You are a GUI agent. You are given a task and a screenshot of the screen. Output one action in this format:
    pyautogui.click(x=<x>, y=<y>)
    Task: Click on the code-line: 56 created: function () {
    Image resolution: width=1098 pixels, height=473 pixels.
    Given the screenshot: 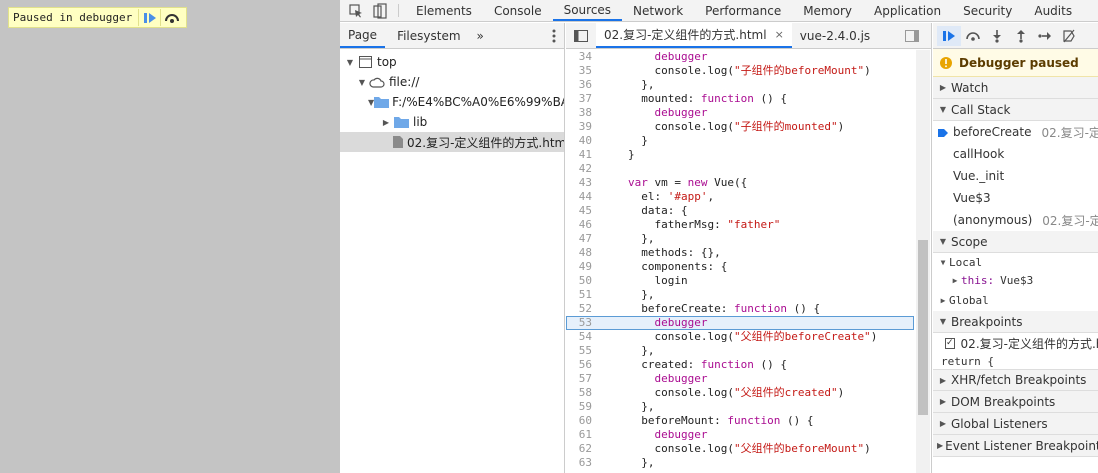 What is the action you would take?
    pyautogui.click(x=740, y=365)
    